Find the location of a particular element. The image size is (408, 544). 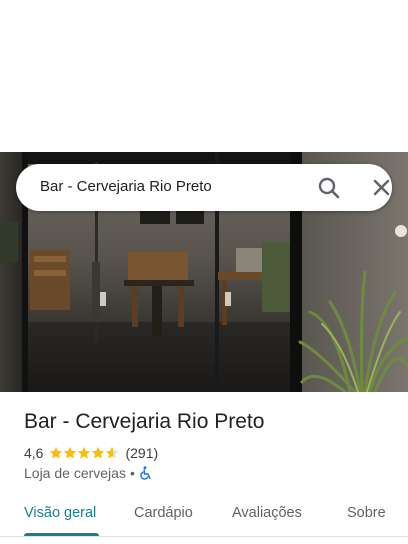

wheelchair-icon is located at coordinates (146, 473).